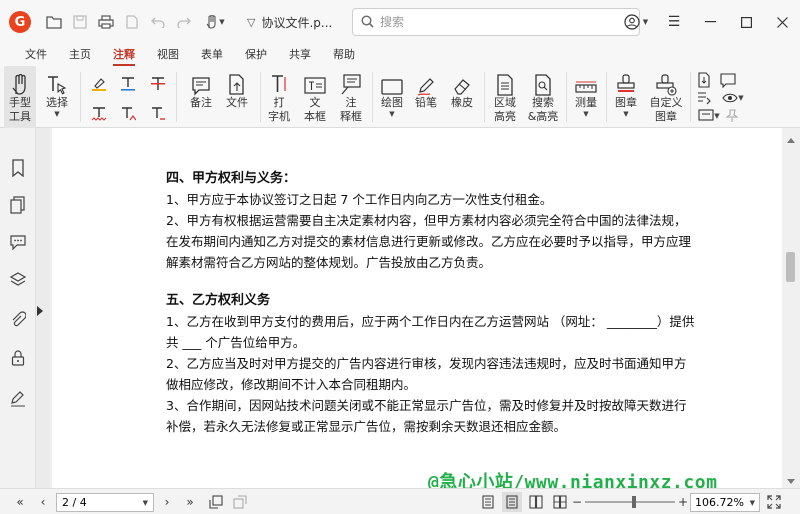 The image size is (800, 514). I want to click on single-page-icon, so click(488, 502).